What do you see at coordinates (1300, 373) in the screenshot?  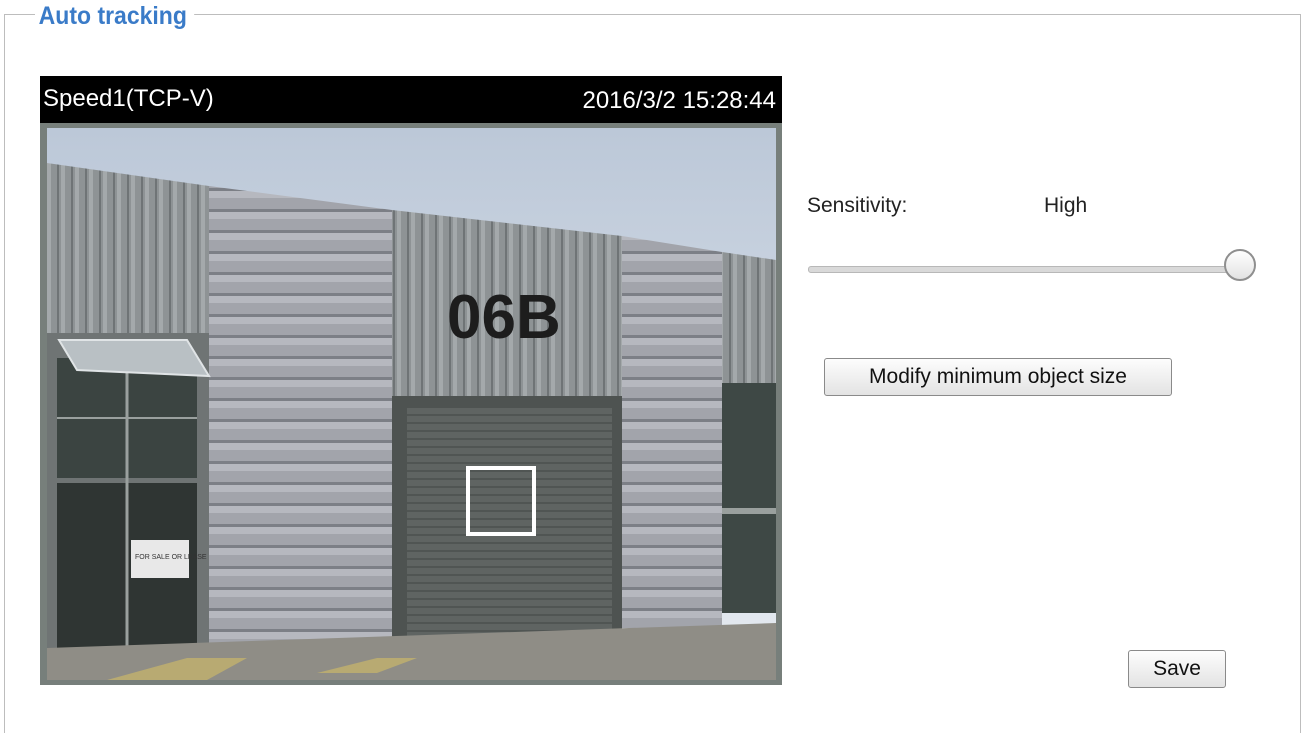 I see `fieldset-border-right` at bounding box center [1300, 373].